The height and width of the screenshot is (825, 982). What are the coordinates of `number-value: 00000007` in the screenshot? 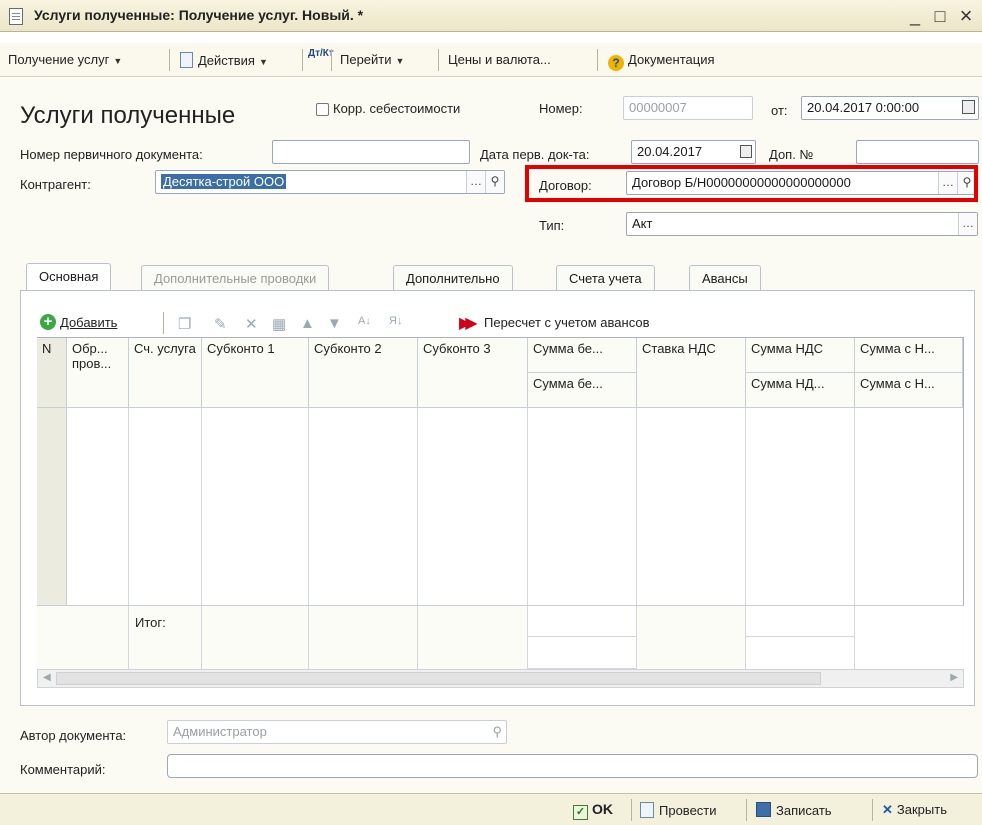 It's located at (658, 107).